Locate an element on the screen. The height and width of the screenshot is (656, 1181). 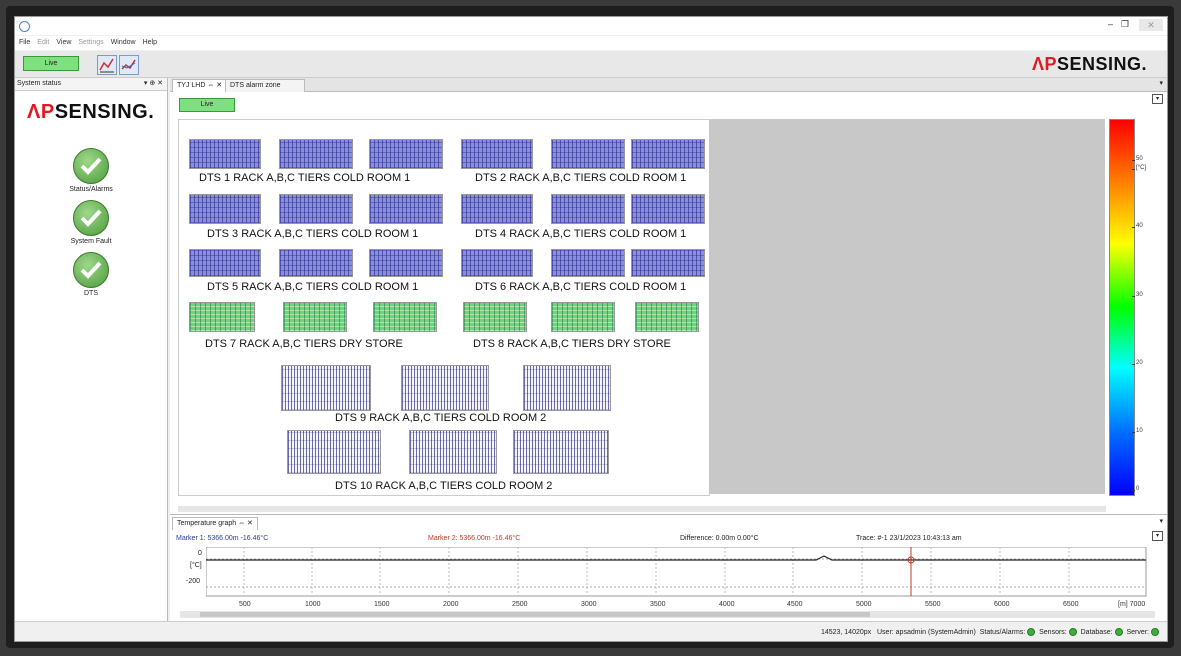
zone-label: DTS 1 RACK A,B,C TIERS COLD ROOM 1 is located at coordinates (305, 178).